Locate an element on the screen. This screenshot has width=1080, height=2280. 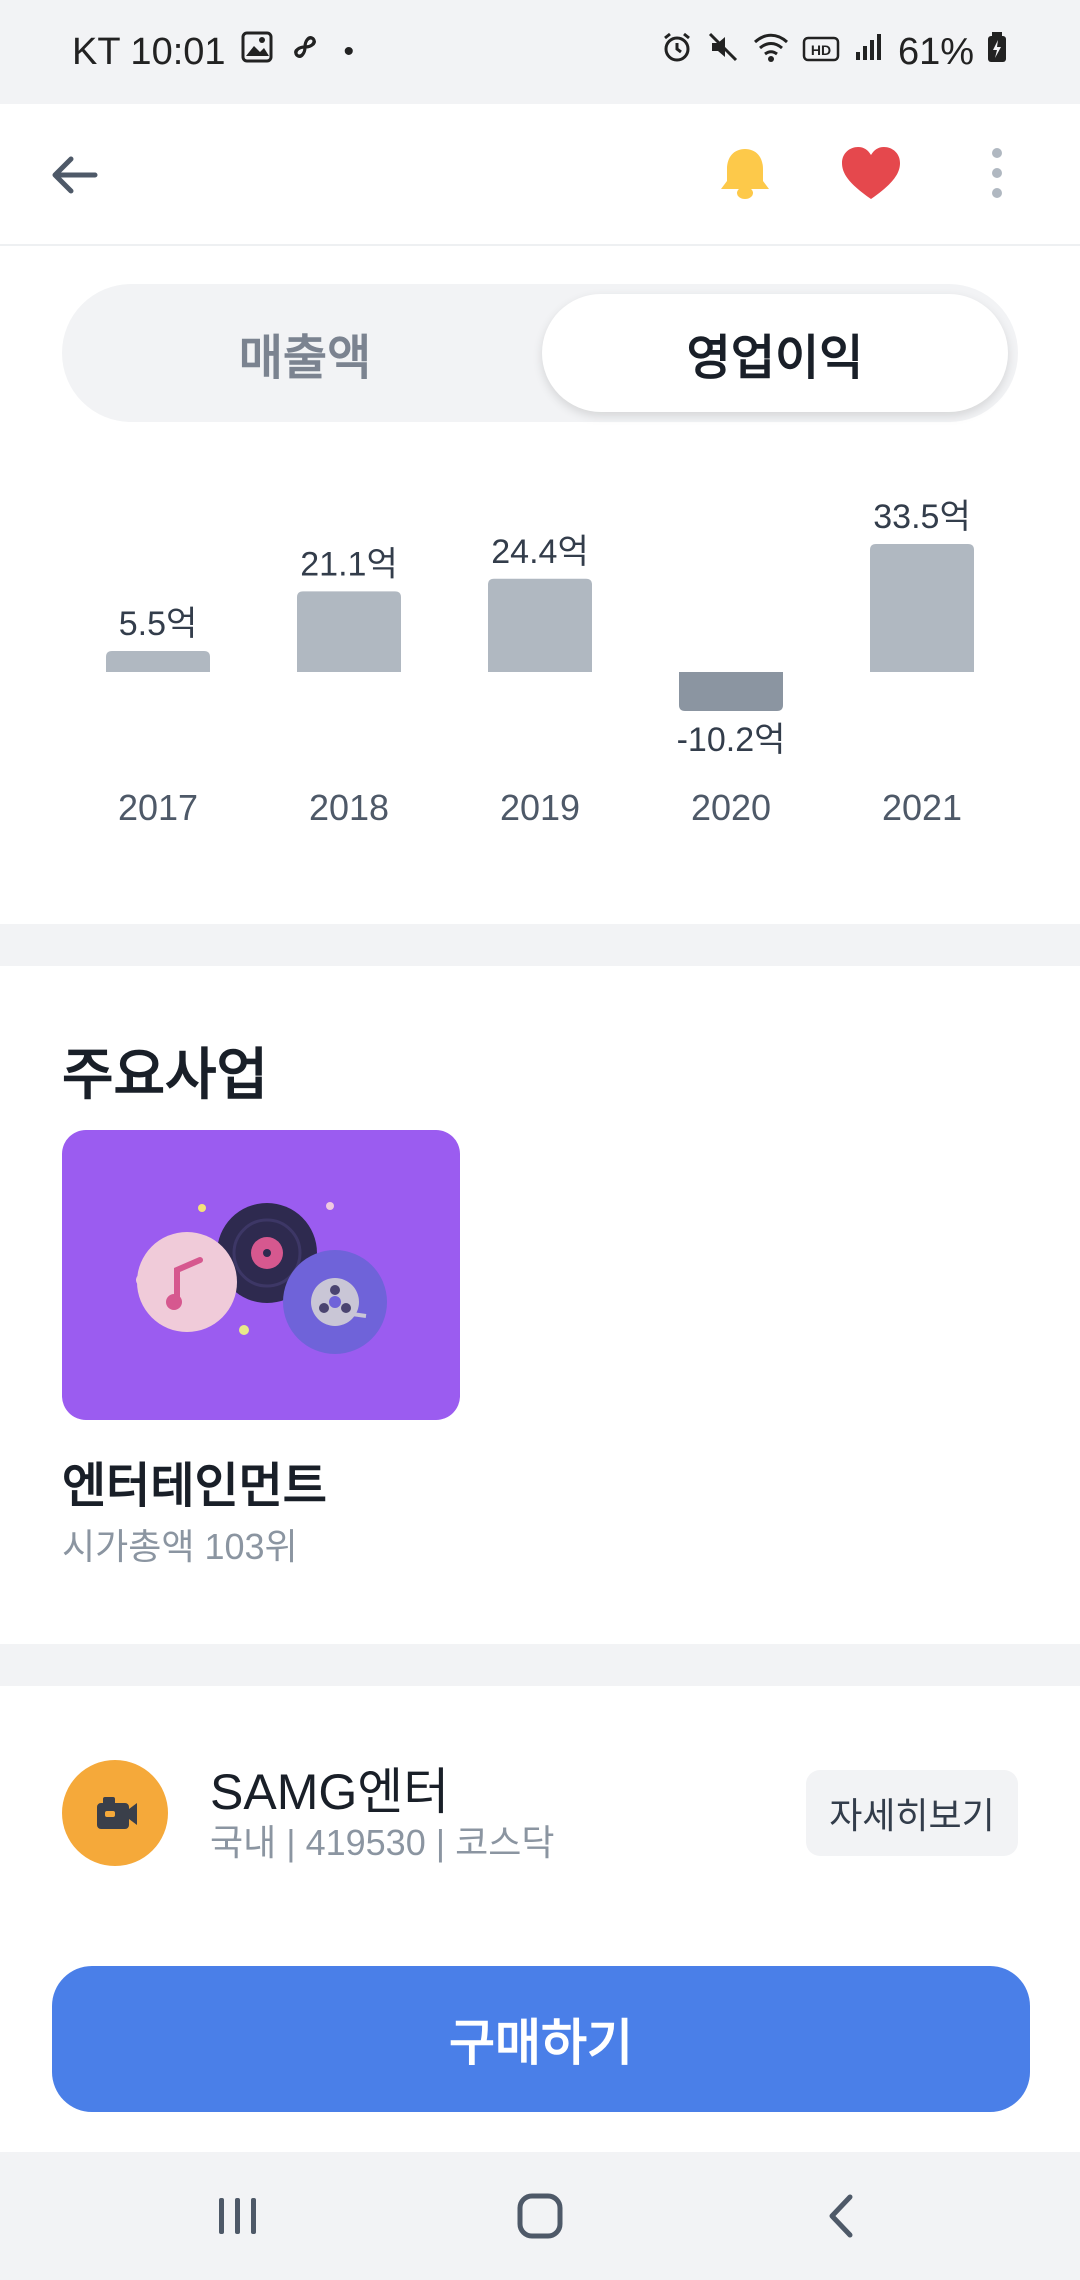
chart-data-label-2018: 21.1억 is located at coordinates (348, 564).